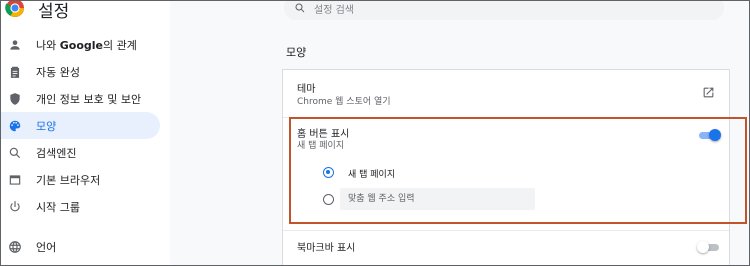 This screenshot has width=750, height=266. What do you see at coordinates (56, 153) in the screenshot?
I see `sidebar-item-label: 검색엔진` at bounding box center [56, 153].